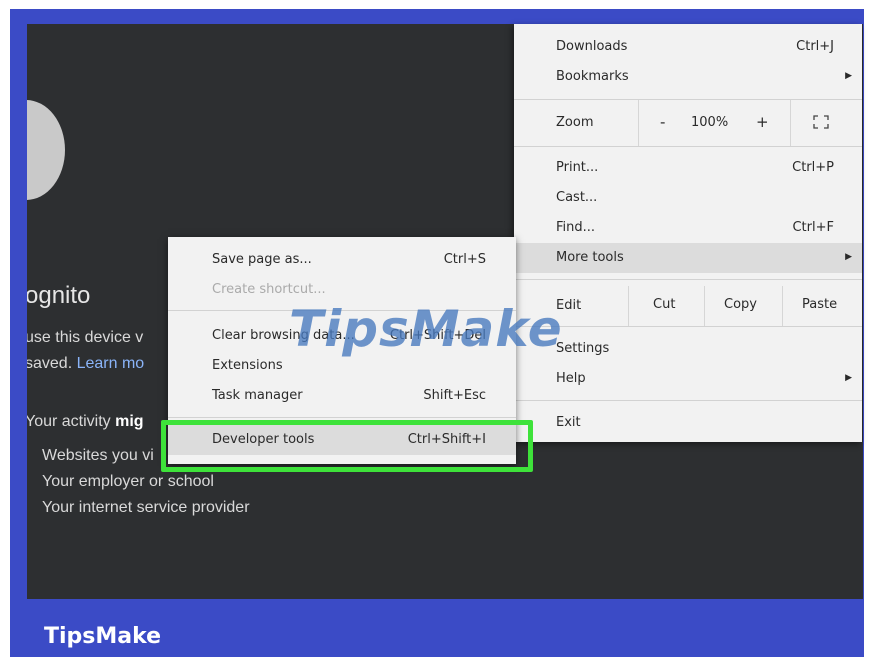 The width and height of the screenshot is (870, 663). What do you see at coordinates (128, 481) in the screenshot?
I see `list-item: Your employer or school` at bounding box center [128, 481].